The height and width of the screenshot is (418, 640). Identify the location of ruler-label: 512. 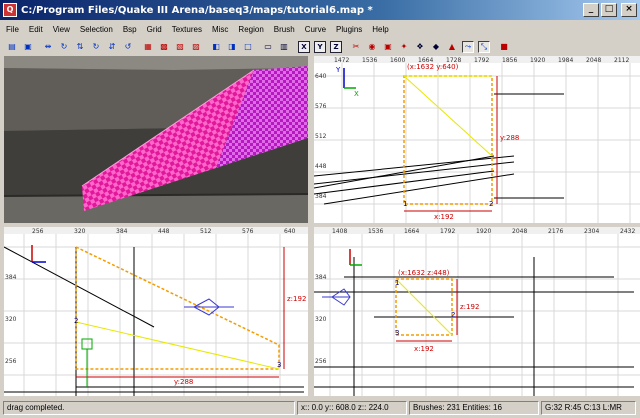
(206, 231).